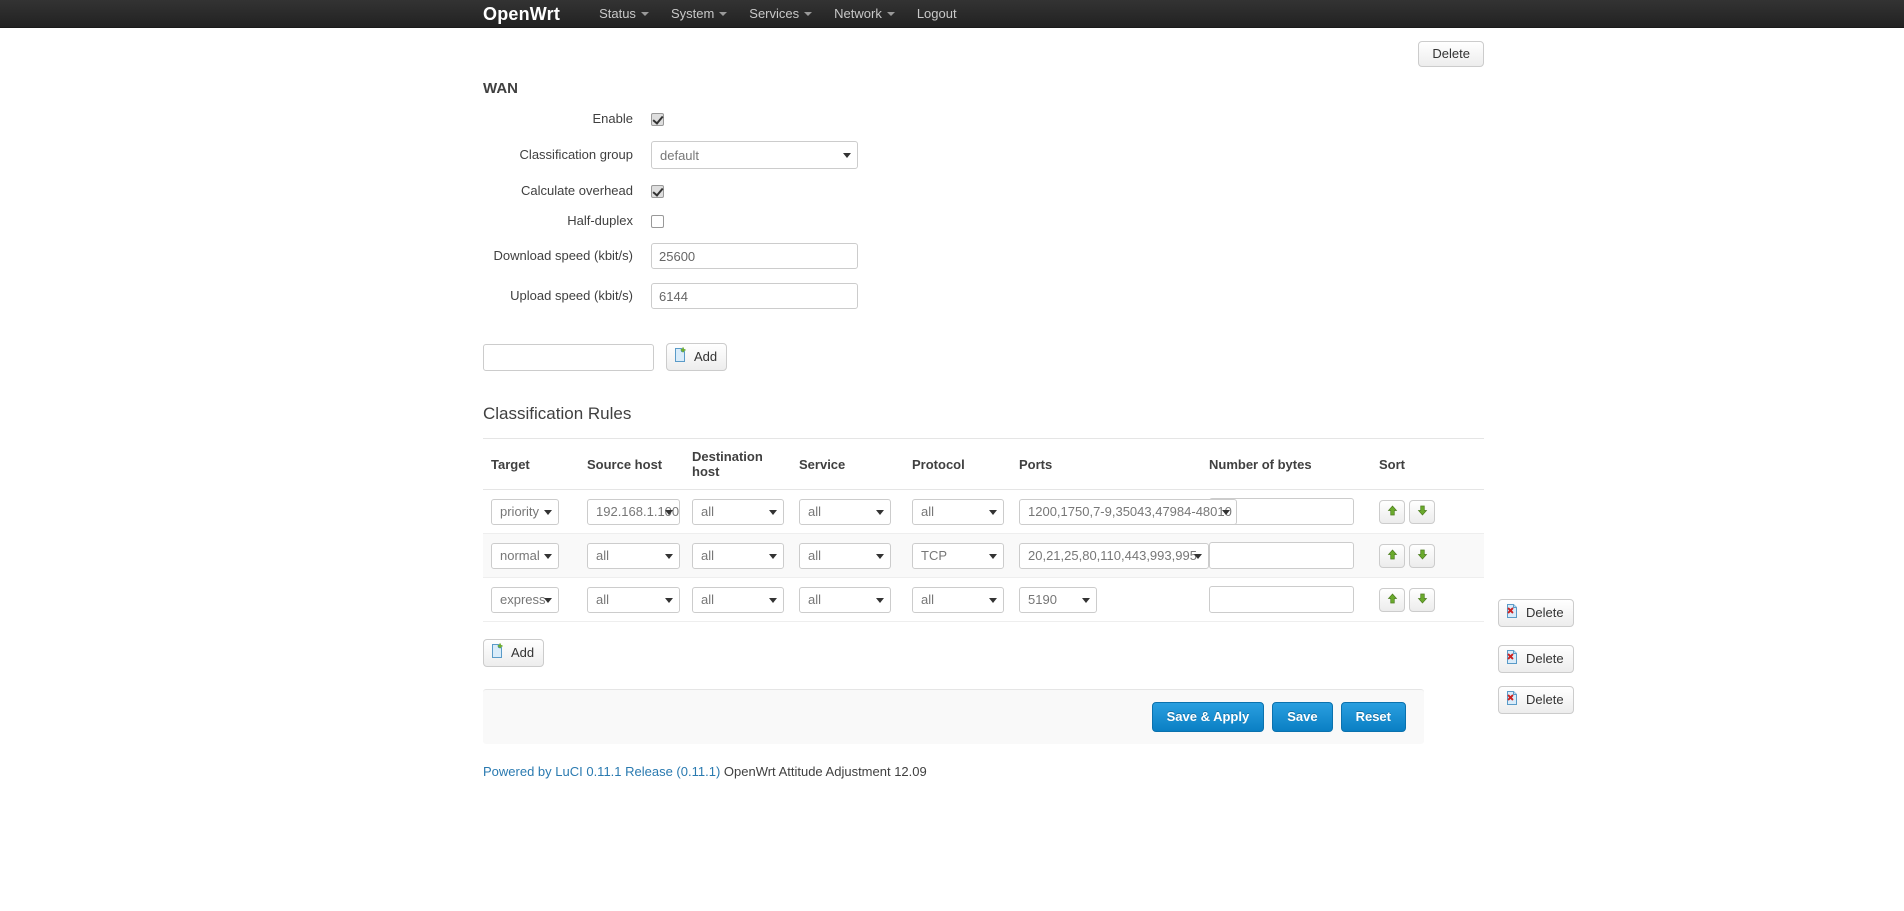 This screenshot has height=911, width=1904. Describe the element at coordinates (633, 511) in the screenshot. I see `source-host-select: 192.168.1.100` at that location.